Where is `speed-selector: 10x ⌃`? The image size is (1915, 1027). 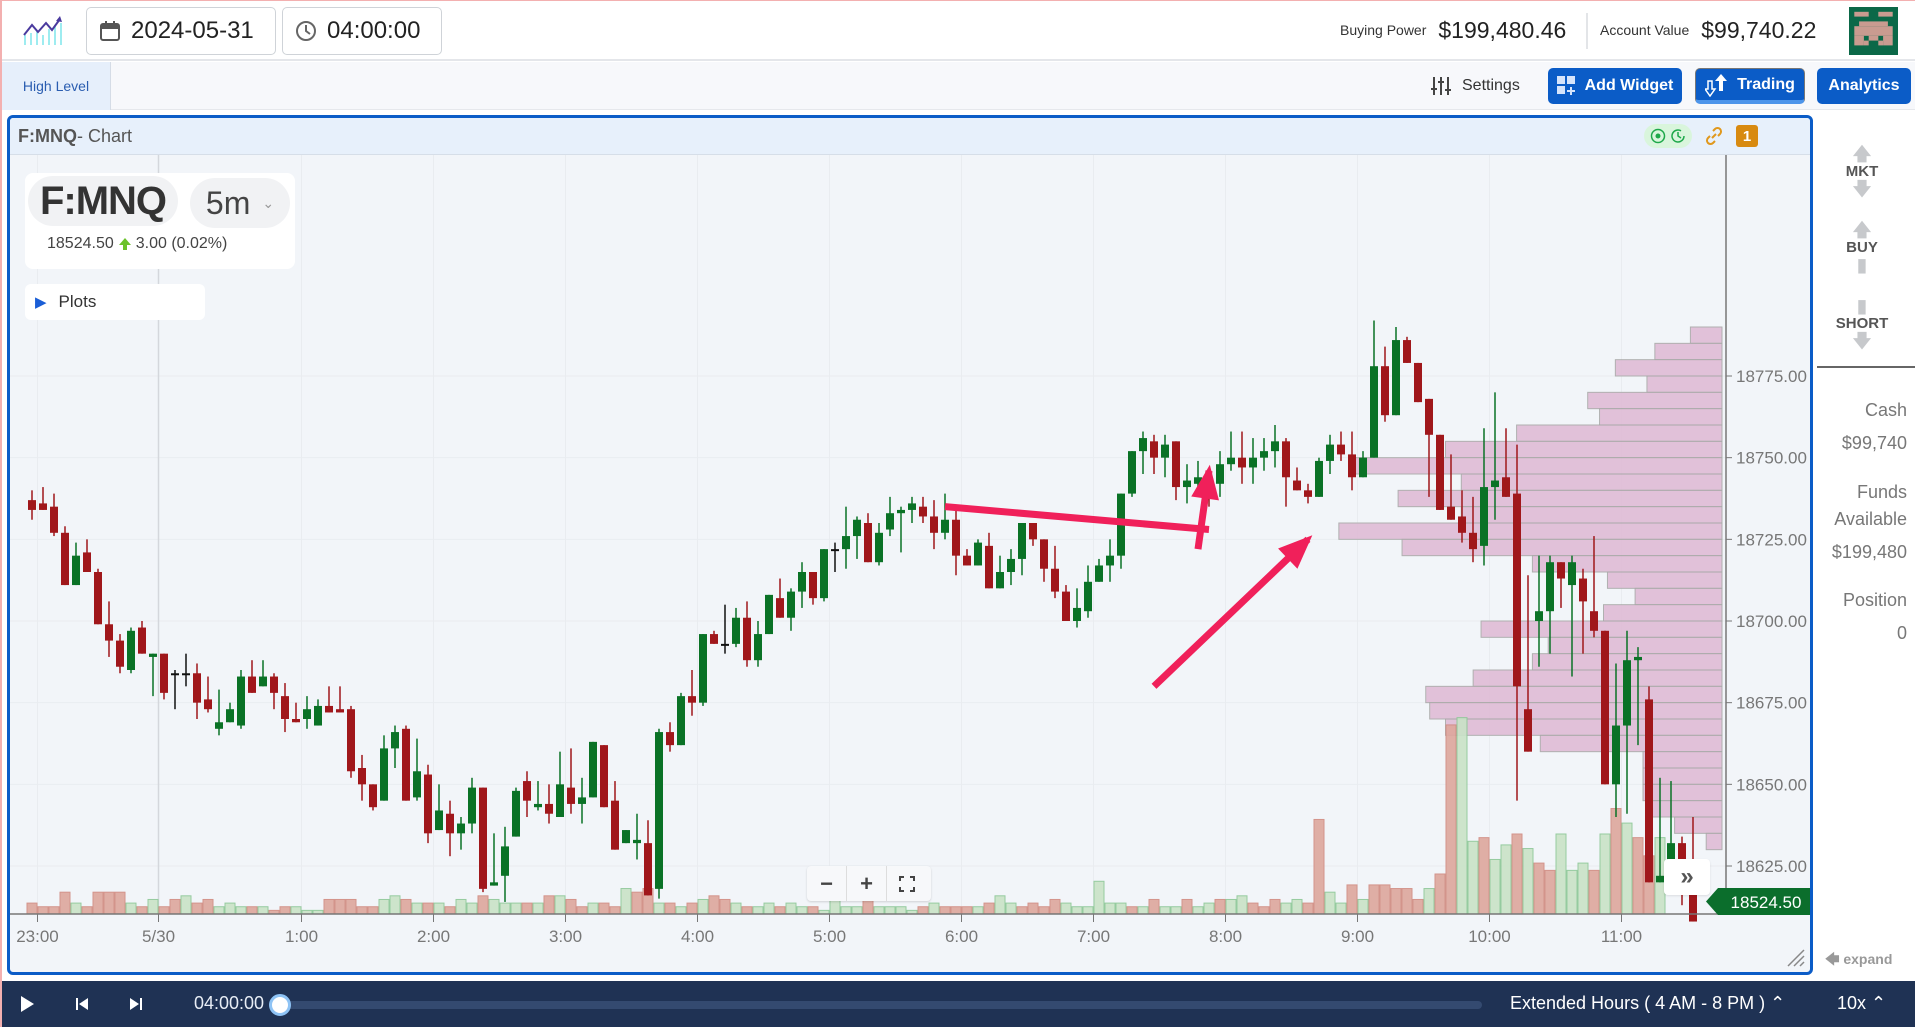
speed-selector: 10x ⌃ is located at coordinates (1861, 1003).